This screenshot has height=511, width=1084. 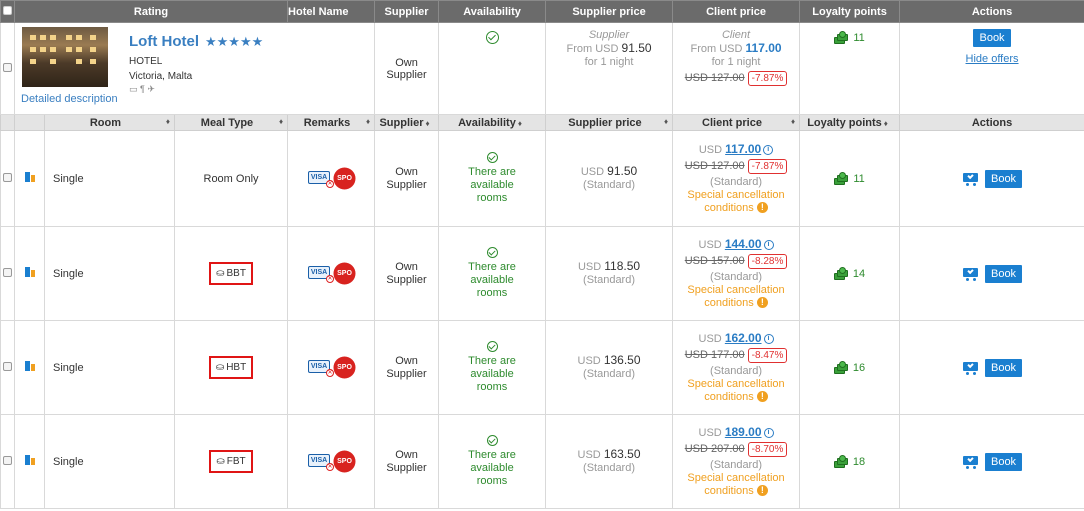 What do you see at coordinates (992, 59) in the screenshot?
I see `hide-offers-link: Hide offers` at bounding box center [992, 59].